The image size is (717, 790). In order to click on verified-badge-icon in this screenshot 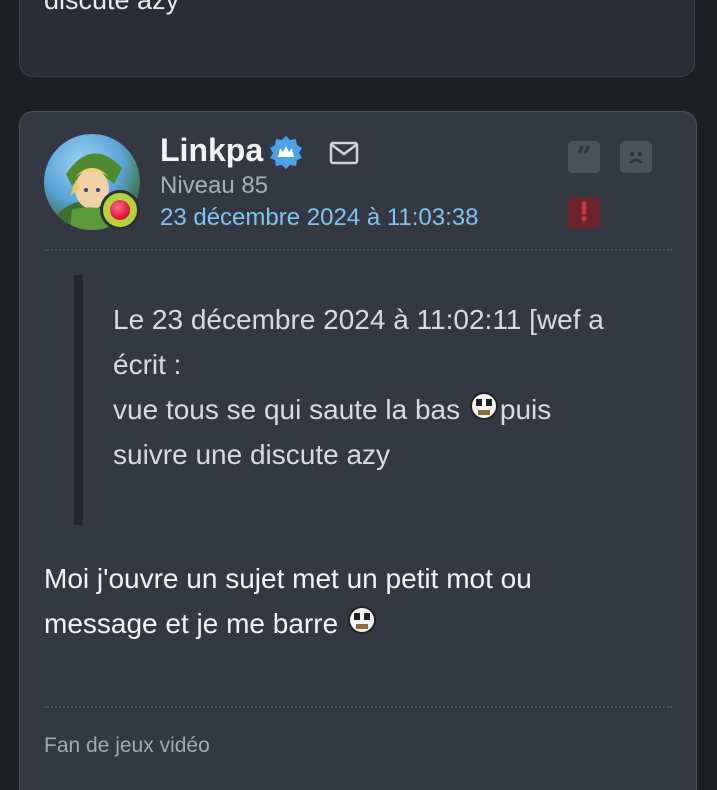, I will do `click(286, 152)`.